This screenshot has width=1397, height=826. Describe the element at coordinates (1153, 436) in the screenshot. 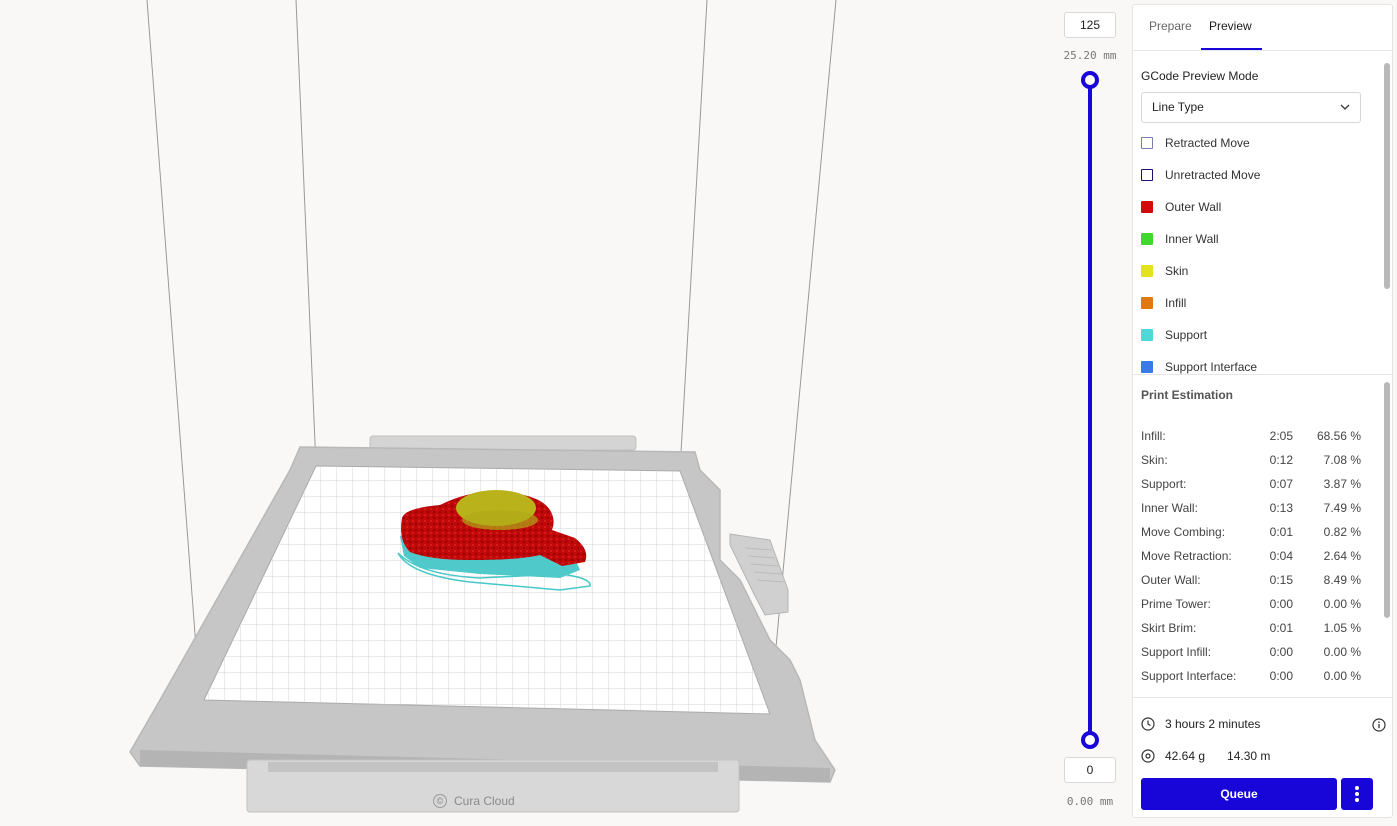

I see `estimation-label: Infill:` at that location.